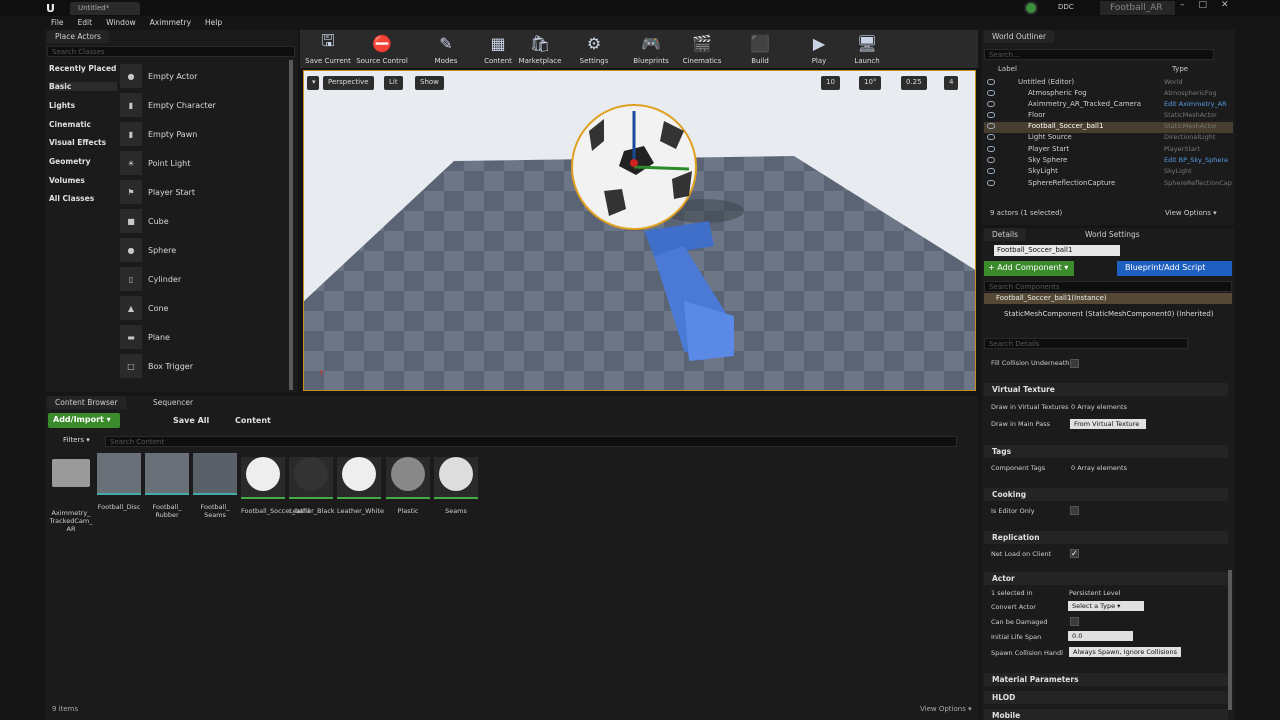  What do you see at coordinates (1182, 7) in the screenshot?
I see `minimize-button: –` at bounding box center [1182, 7].